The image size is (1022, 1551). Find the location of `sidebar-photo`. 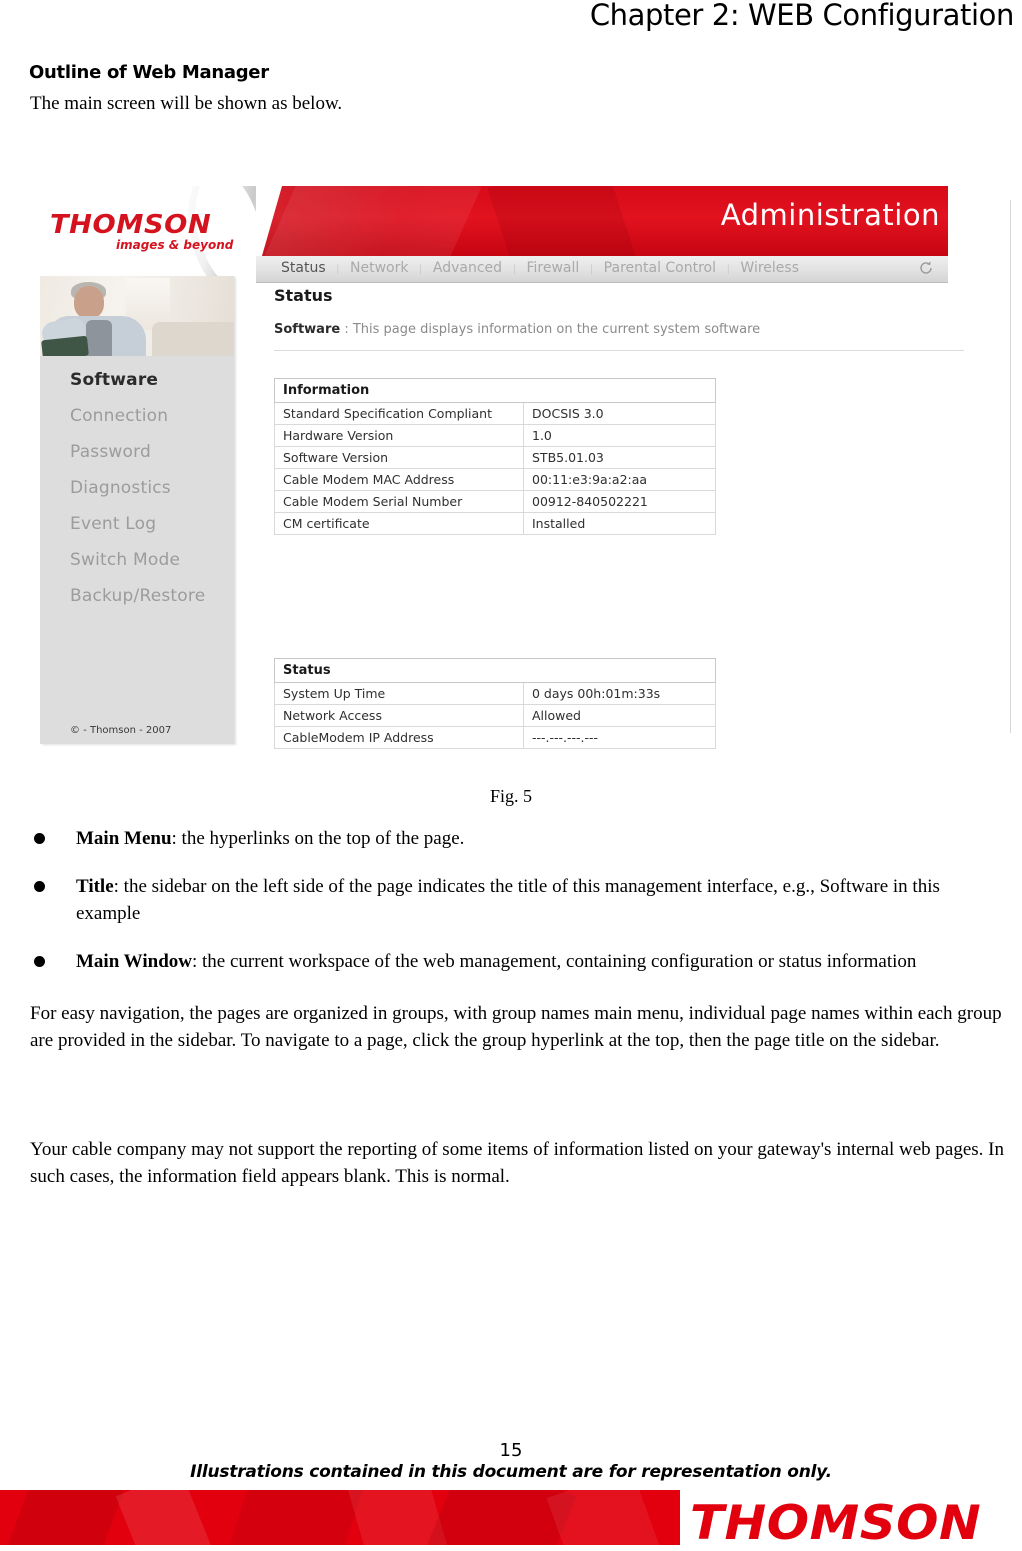

sidebar-photo is located at coordinates (137, 316).